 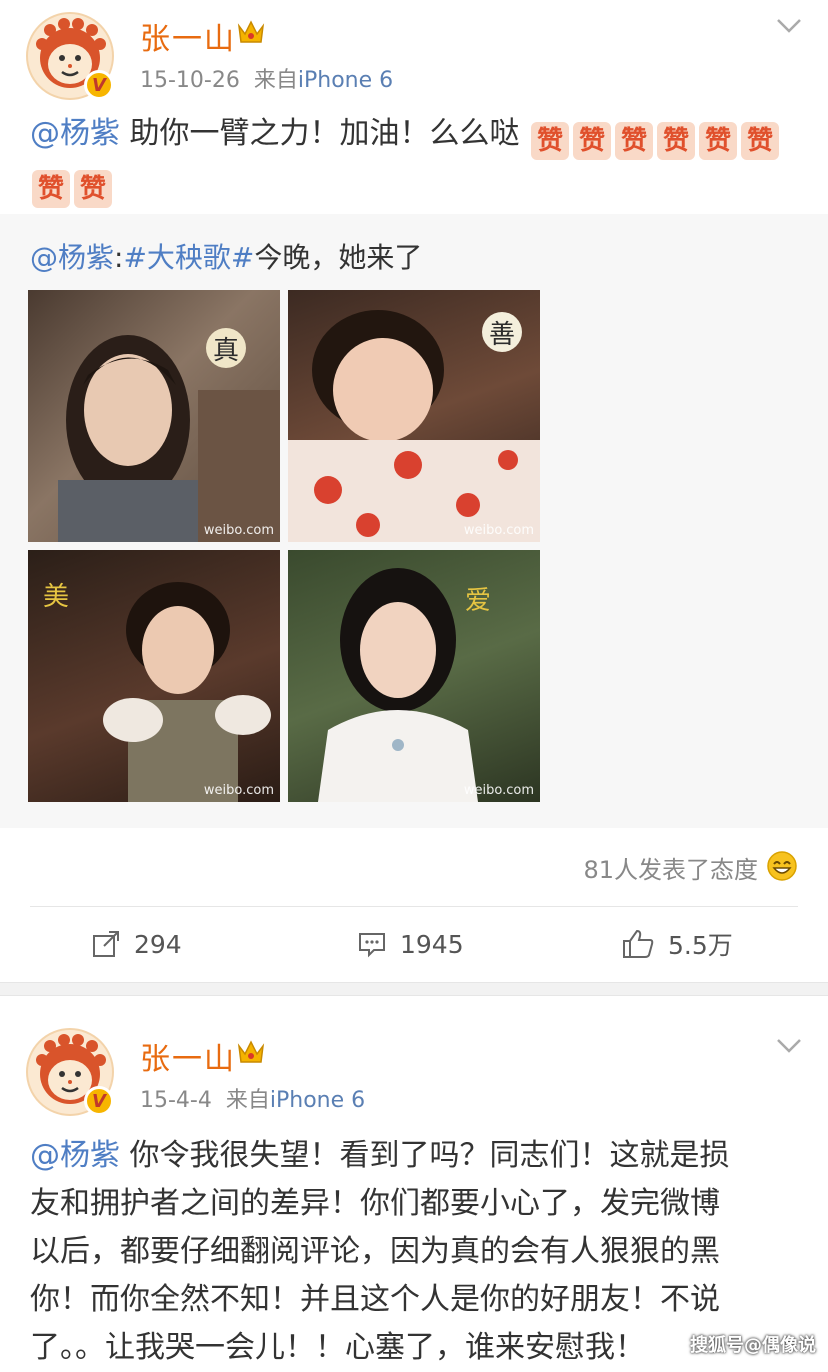 What do you see at coordinates (414, 906) in the screenshot?
I see `divider` at bounding box center [414, 906].